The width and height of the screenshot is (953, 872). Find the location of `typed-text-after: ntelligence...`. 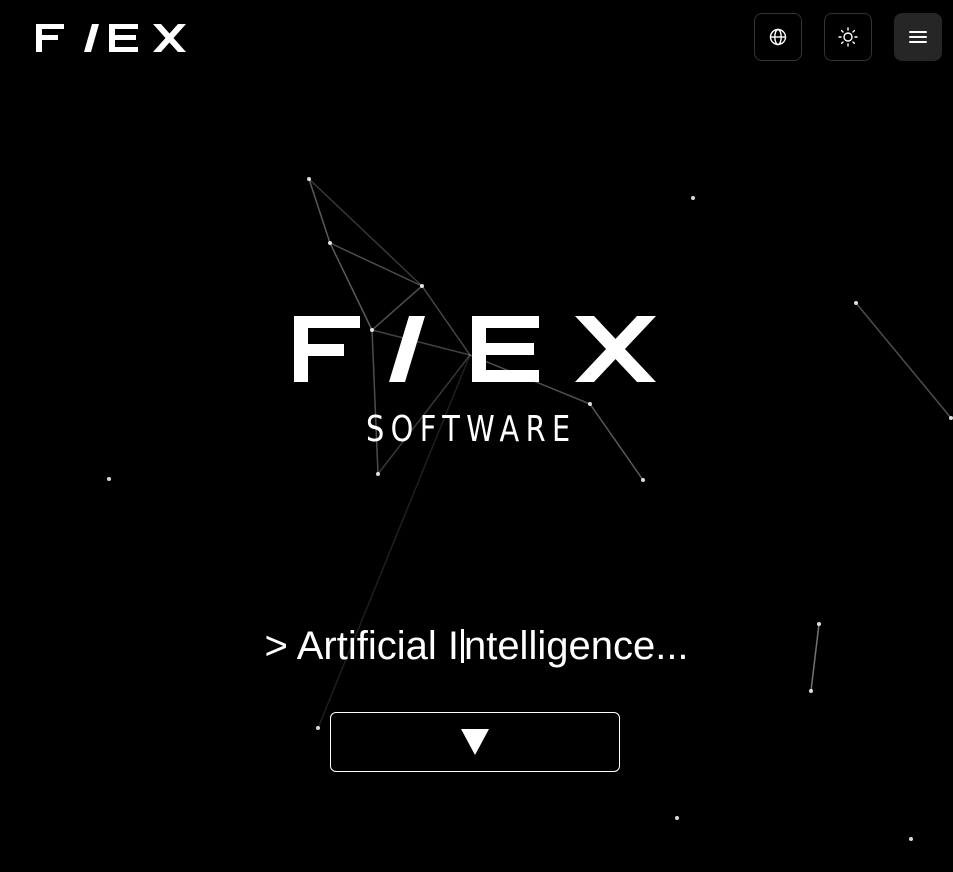

typed-text-after: ntelligence... is located at coordinates (576, 646).